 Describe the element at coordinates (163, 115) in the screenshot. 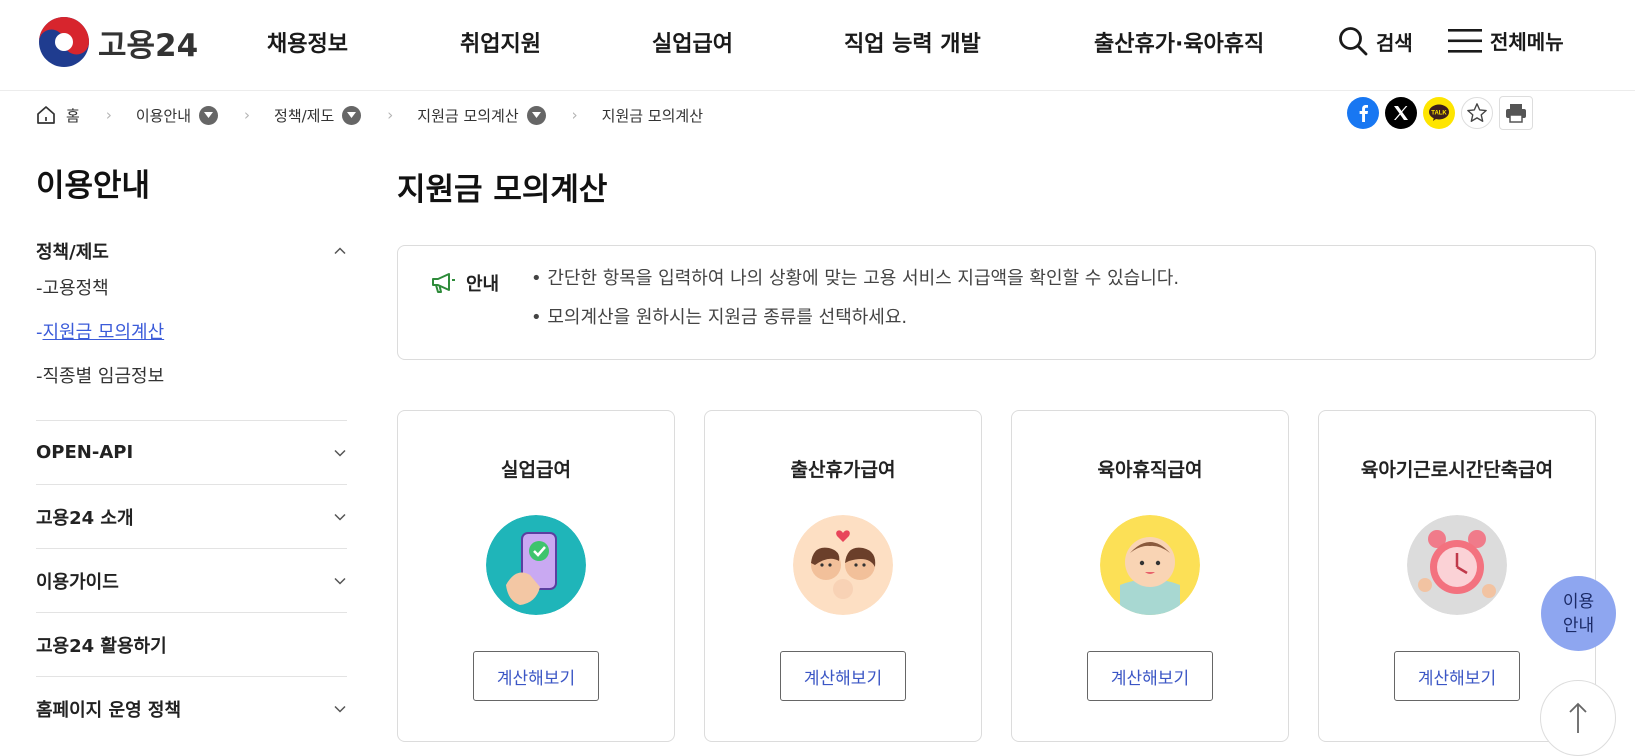

I see `breadcrumb-item-label: 이용안내` at that location.